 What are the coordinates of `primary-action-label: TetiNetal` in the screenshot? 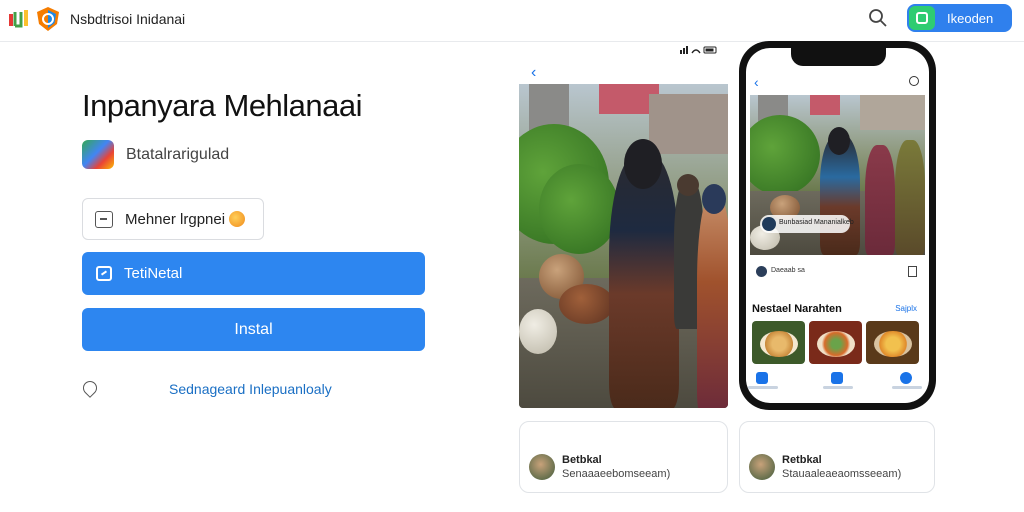 It's located at (153, 273).